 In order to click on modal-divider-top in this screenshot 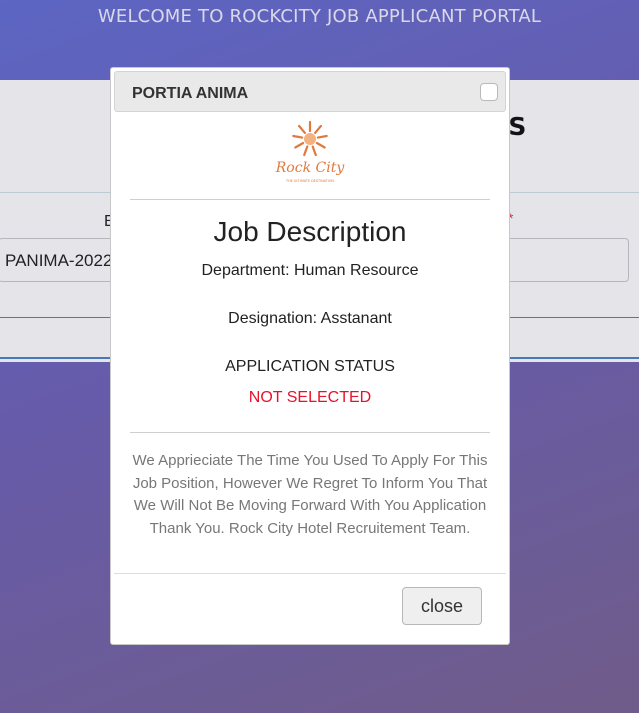, I will do `click(310, 199)`.